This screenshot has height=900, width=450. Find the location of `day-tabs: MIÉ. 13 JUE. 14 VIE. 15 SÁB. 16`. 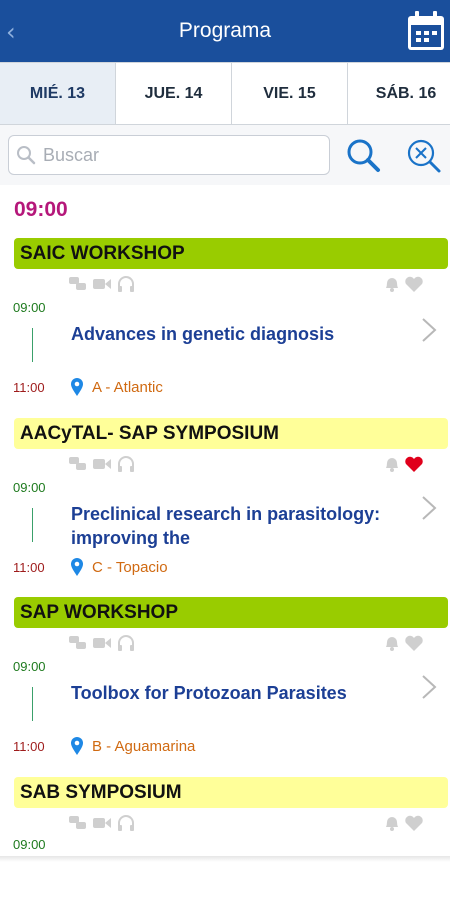

day-tabs: MIÉ. 13 JUE. 14 VIE. 15 SÁB. 16 is located at coordinates (225, 93).